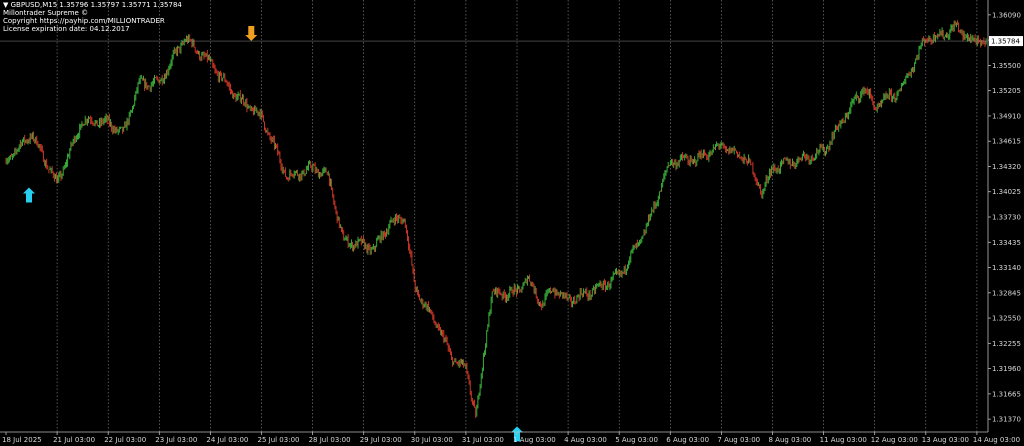 The height and width of the screenshot is (446, 1024). What do you see at coordinates (534, 440) in the screenshot?
I see `time-tick-label: 1 Aug 03:00` at bounding box center [534, 440].